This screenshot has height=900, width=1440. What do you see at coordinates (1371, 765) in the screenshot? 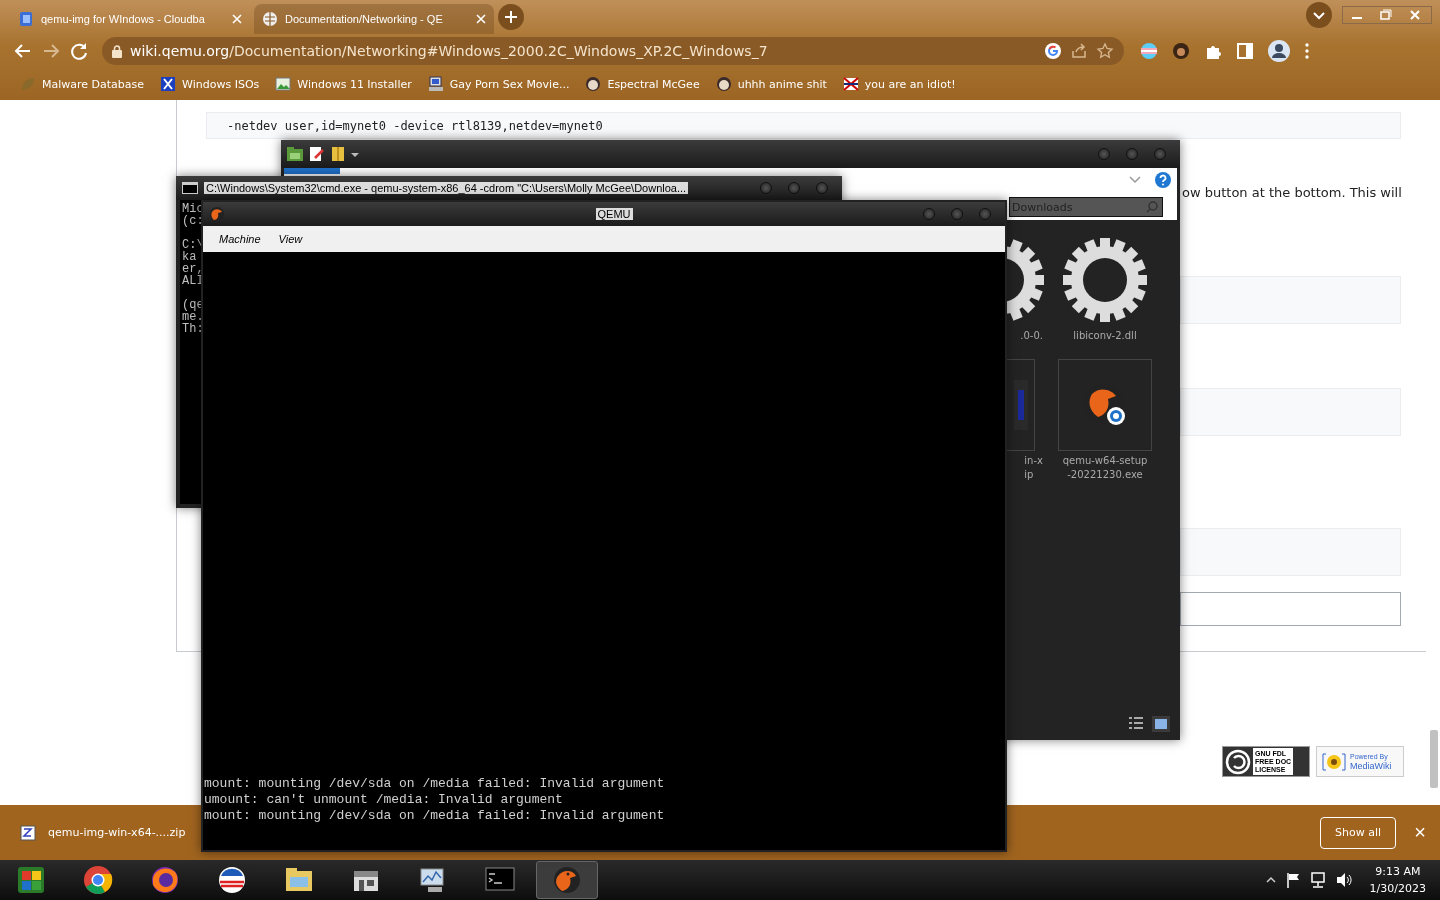
I see `badge-text: MediaWiki` at bounding box center [1371, 765].